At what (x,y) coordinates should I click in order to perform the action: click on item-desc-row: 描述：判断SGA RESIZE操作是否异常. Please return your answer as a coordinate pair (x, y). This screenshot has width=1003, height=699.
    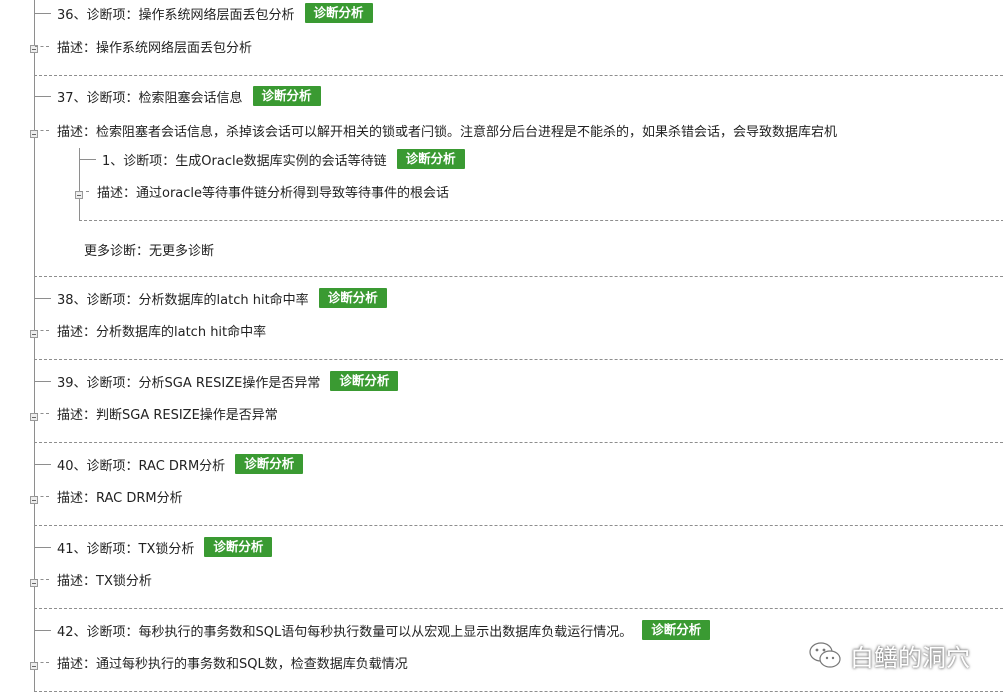
    Looking at the image, I should click on (156, 413).